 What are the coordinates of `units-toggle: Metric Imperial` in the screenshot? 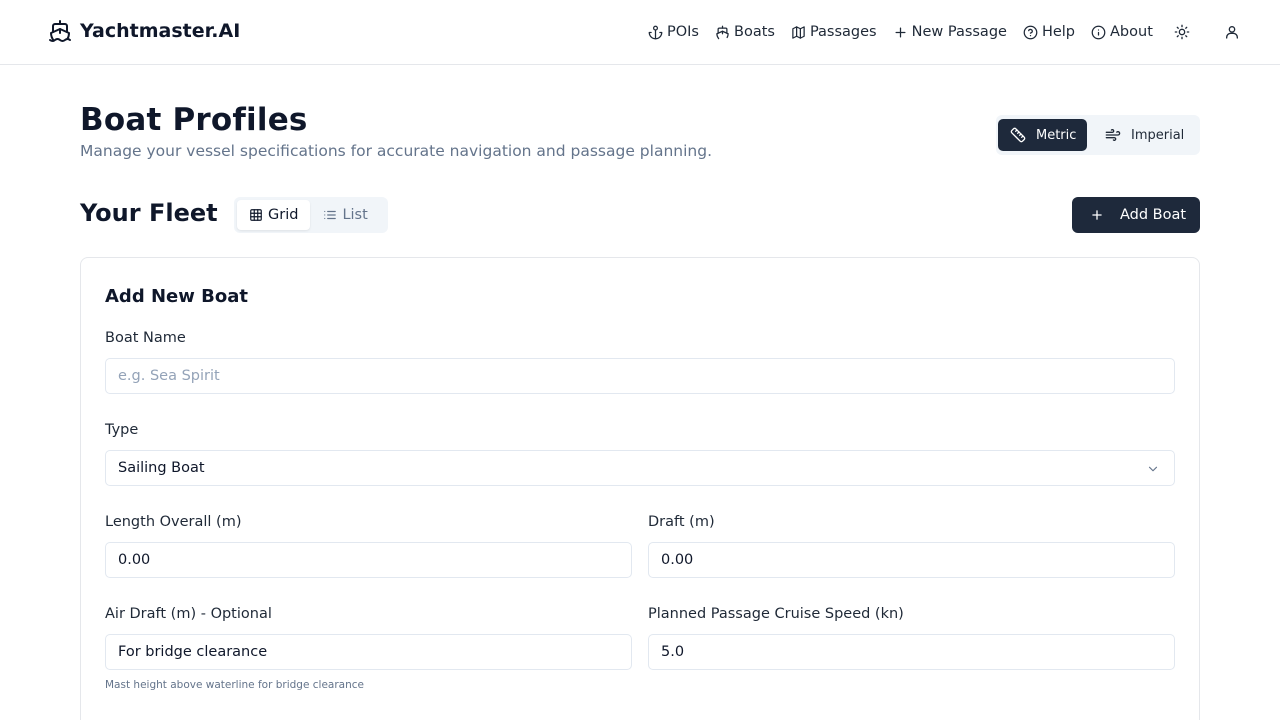 It's located at (1098, 135).